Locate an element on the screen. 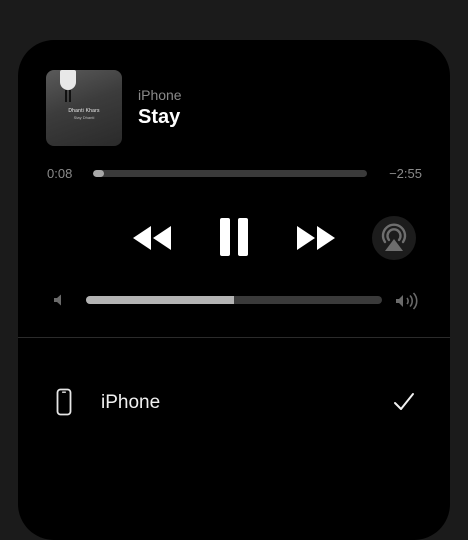  artwork-title-text: Dhanti Khars is located at coordinates (84, 111).